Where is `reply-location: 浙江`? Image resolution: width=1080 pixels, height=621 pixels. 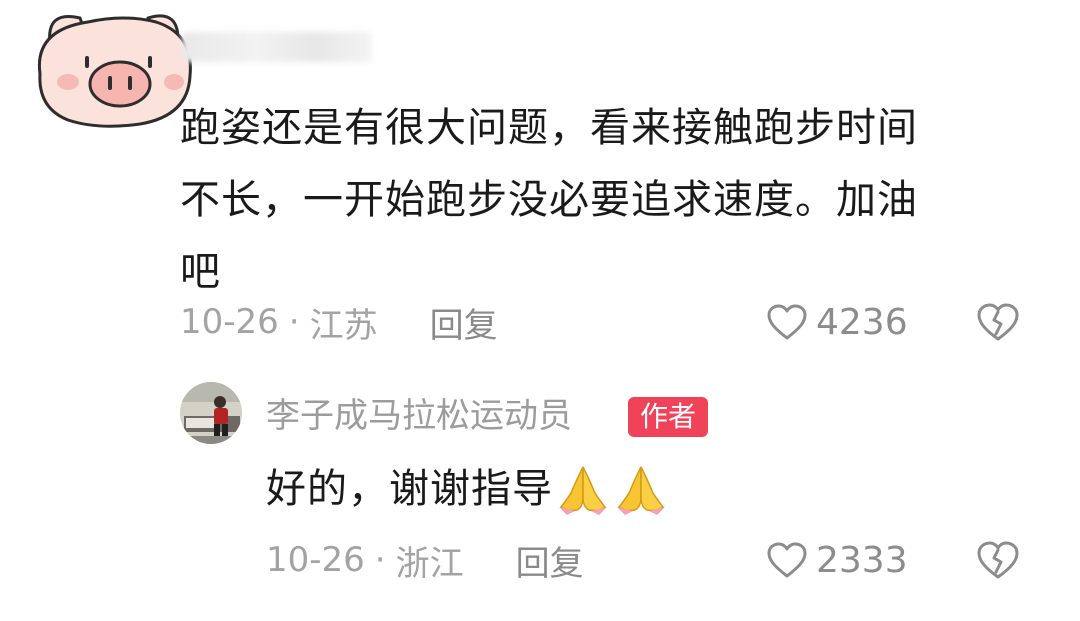
reply-location: 浙江 is located at coordinates (429, 563).